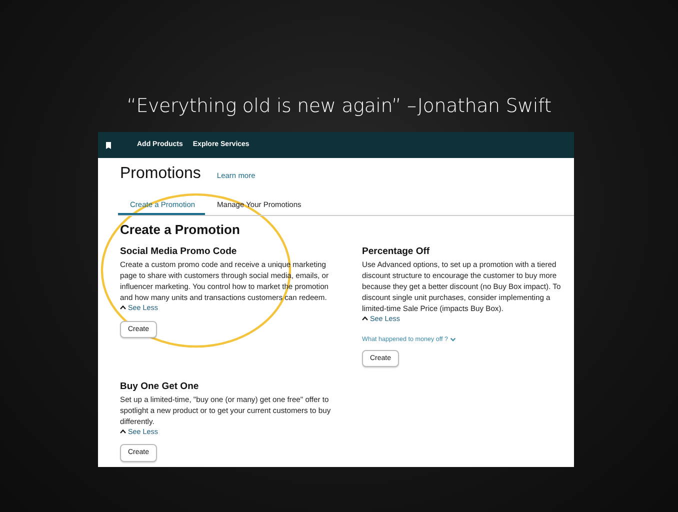 This screenshot has width=678, height=512. Describe the element at coordinates (179, 252) in the screenshot. I see `card-title: Social Media Promo Code` at that location.